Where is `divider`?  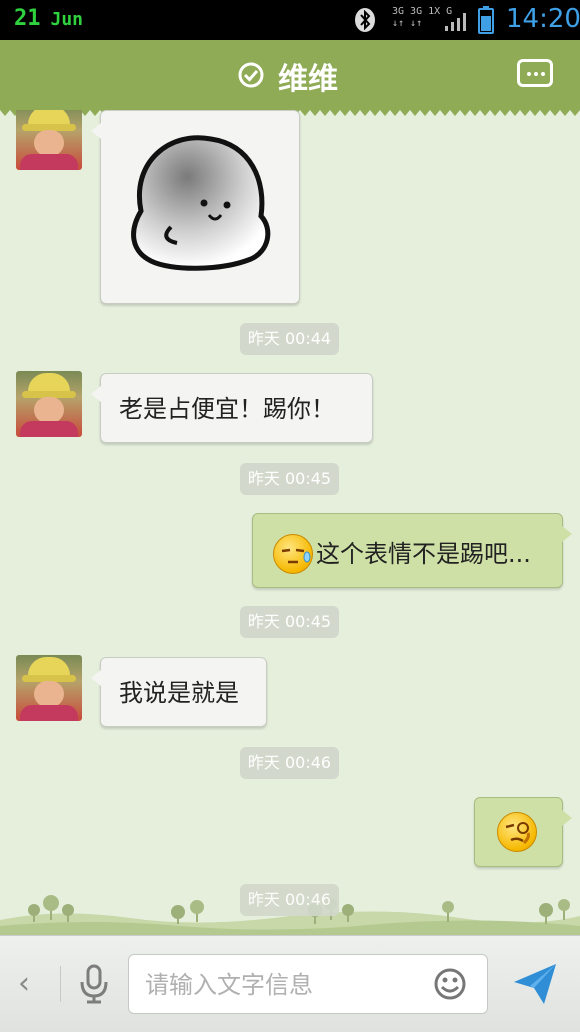 divider is located at coordinates (60, 984).